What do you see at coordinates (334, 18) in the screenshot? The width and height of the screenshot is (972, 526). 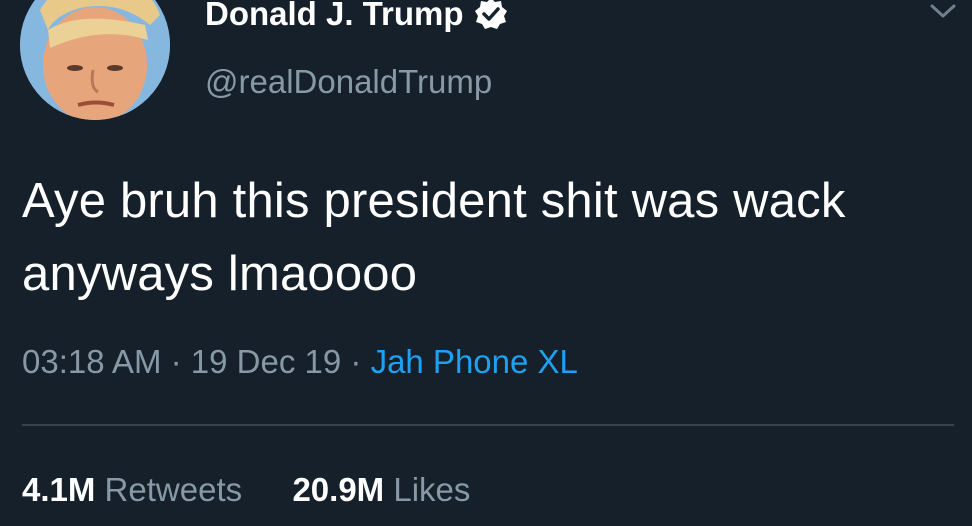 I see `display-name: Donald J. Trump` at bounding box center [334, 18].